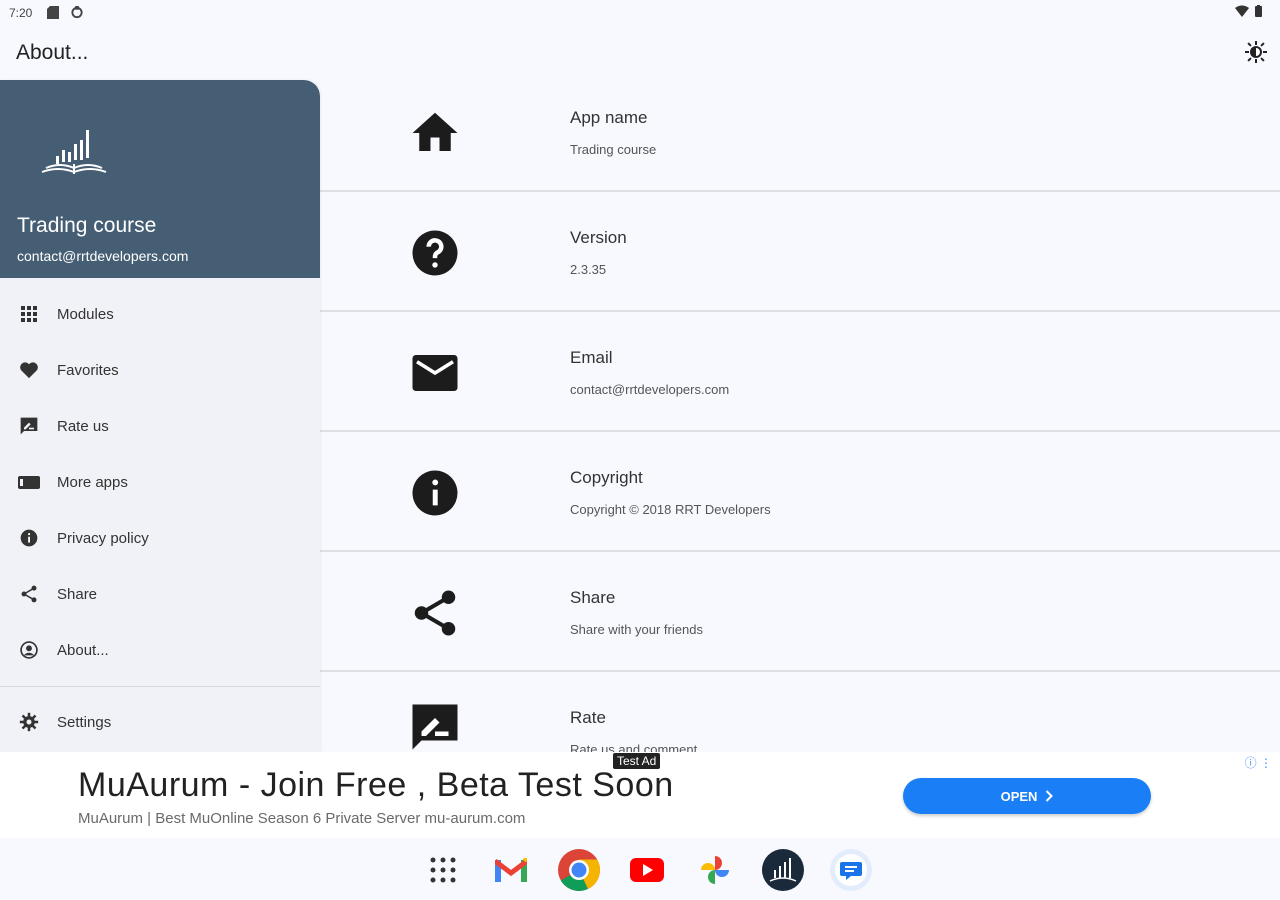 Image resolution: width=1280 pixels, height=900 pixels. I want to click on about-value: Share with your friends, so click(636, 629).